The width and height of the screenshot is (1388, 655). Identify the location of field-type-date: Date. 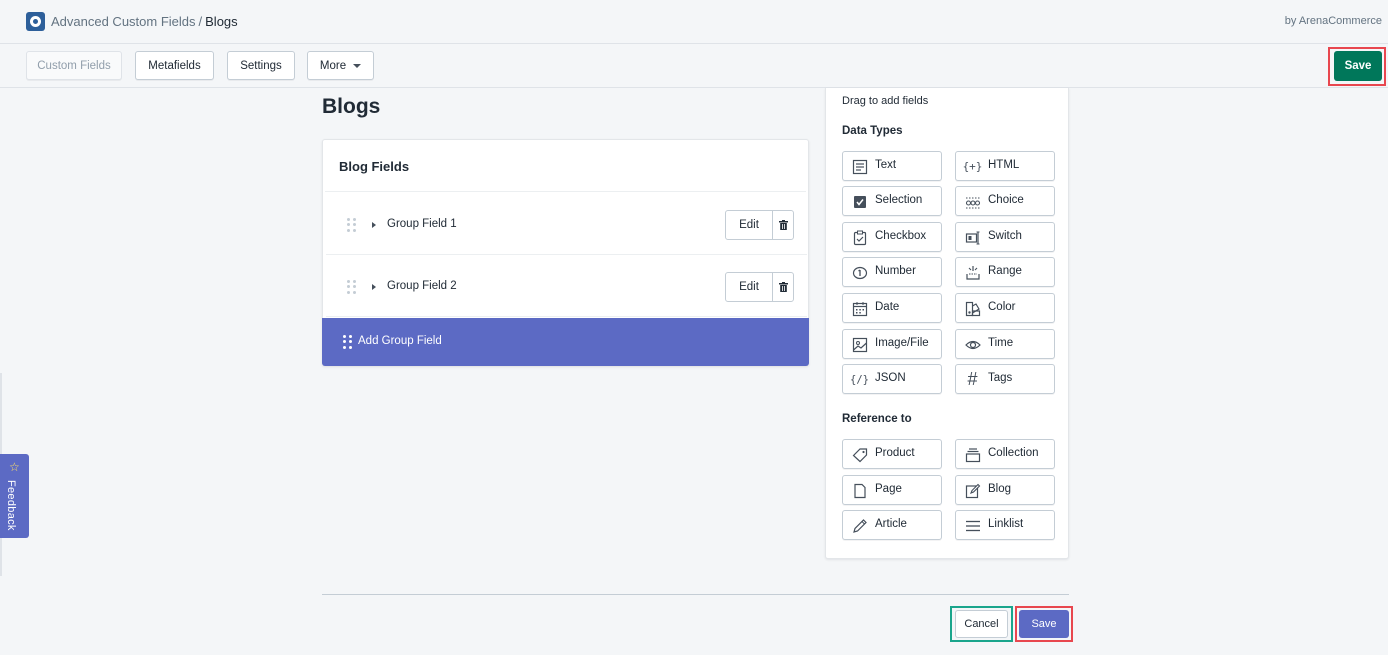
(892, 308).